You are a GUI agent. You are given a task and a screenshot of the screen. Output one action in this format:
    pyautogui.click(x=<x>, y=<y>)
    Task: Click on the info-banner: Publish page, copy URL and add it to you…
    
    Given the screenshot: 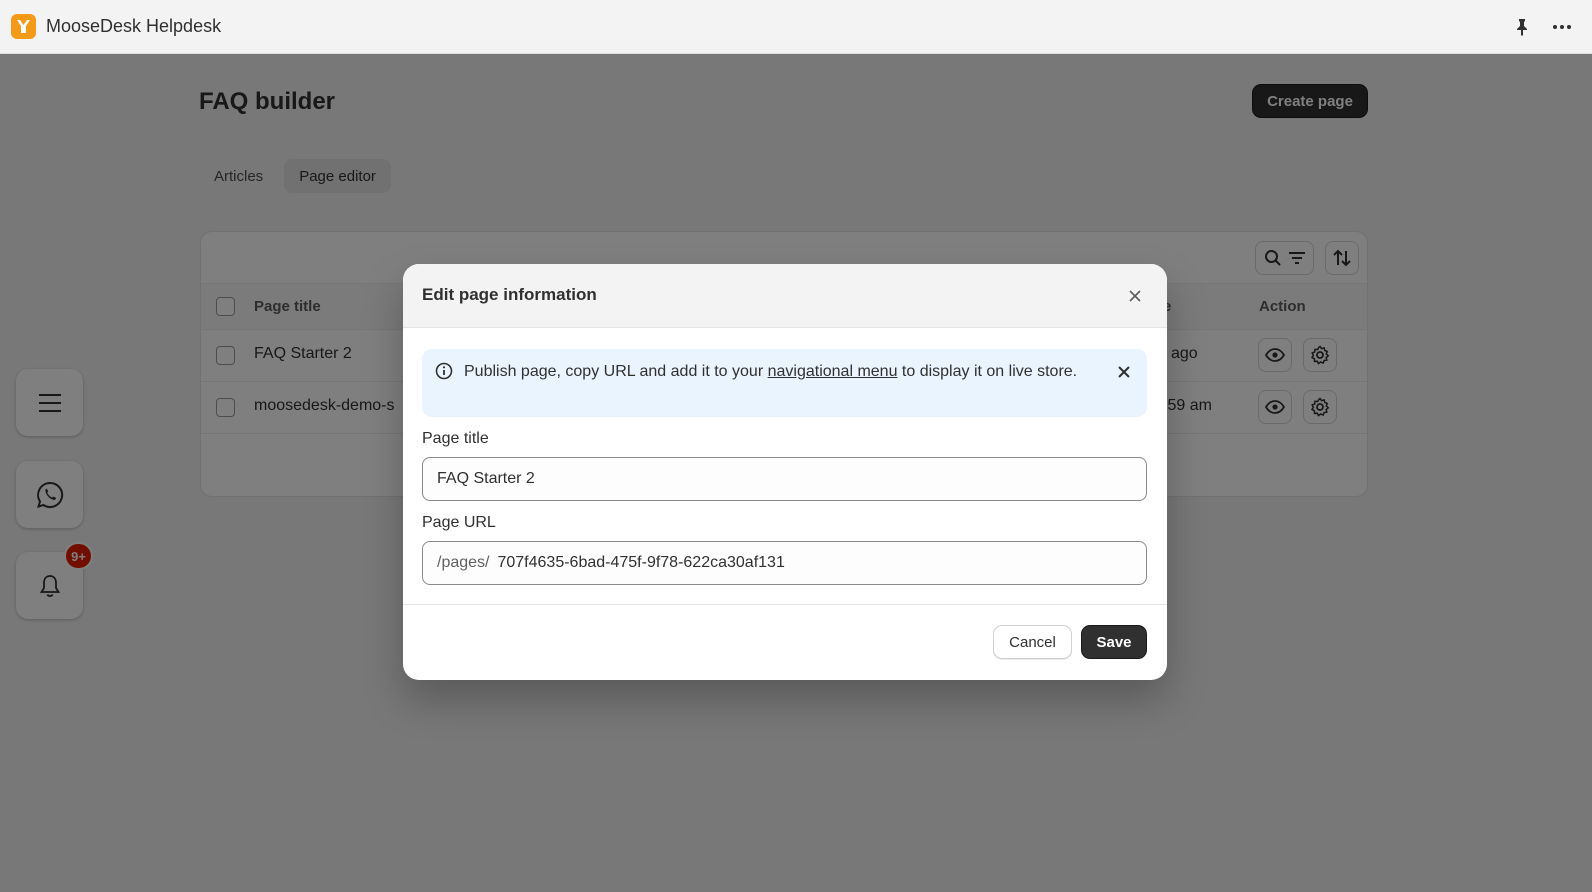 What is the action you would take?
    pyautogui.click(x=784, y=383)
    